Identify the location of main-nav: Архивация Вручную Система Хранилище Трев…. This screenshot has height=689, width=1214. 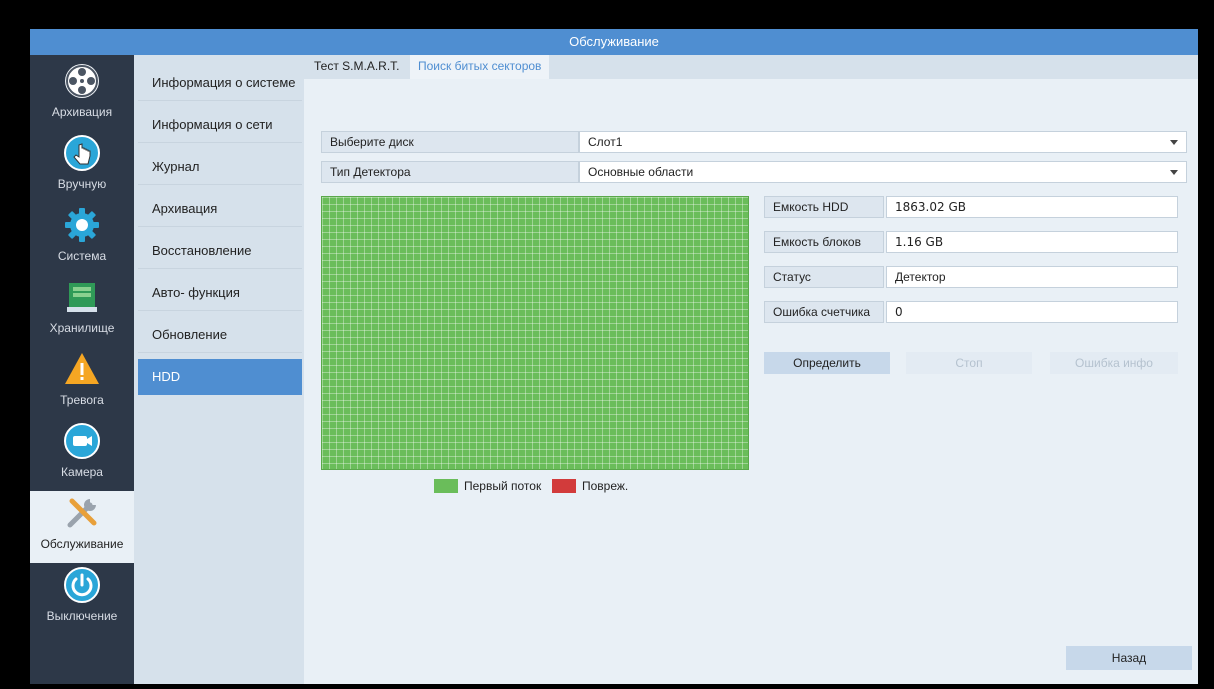
(82, 369).